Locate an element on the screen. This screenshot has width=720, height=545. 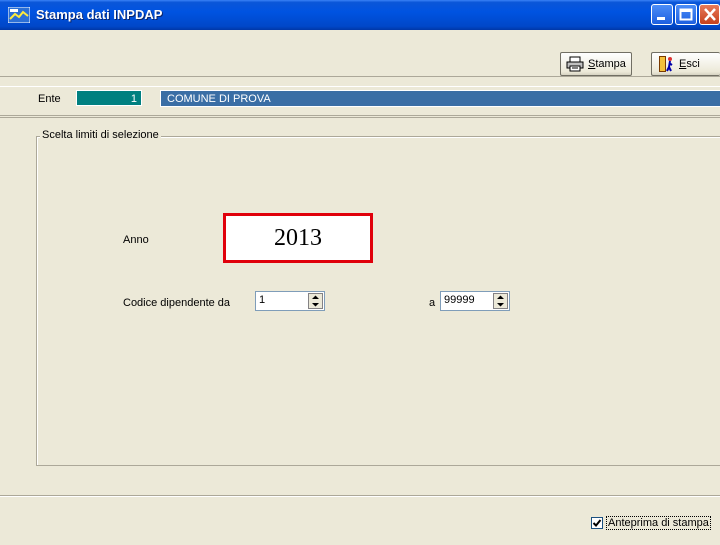
ente-label: Ente is located at coordinates (49, 99).